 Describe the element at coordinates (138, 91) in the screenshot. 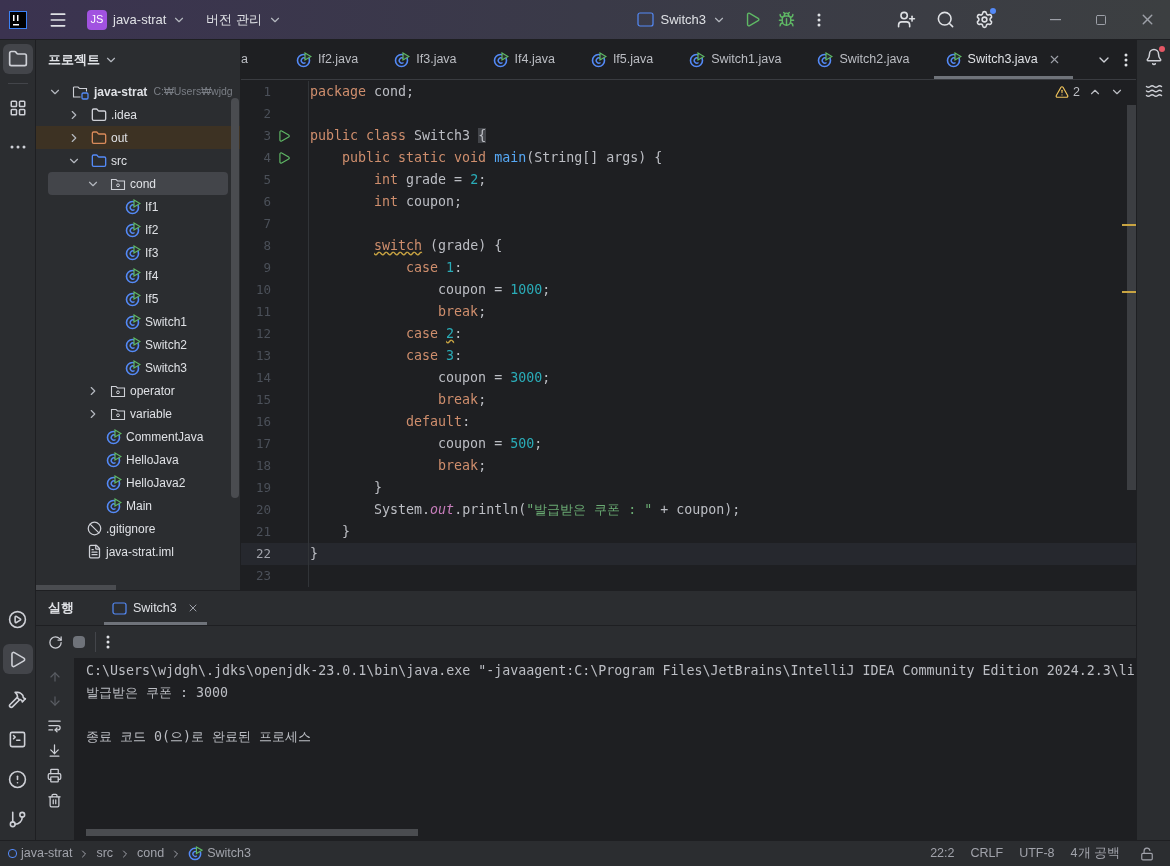

I see `tree-item: java-strat C:₩Users₩wjdg` at that location.